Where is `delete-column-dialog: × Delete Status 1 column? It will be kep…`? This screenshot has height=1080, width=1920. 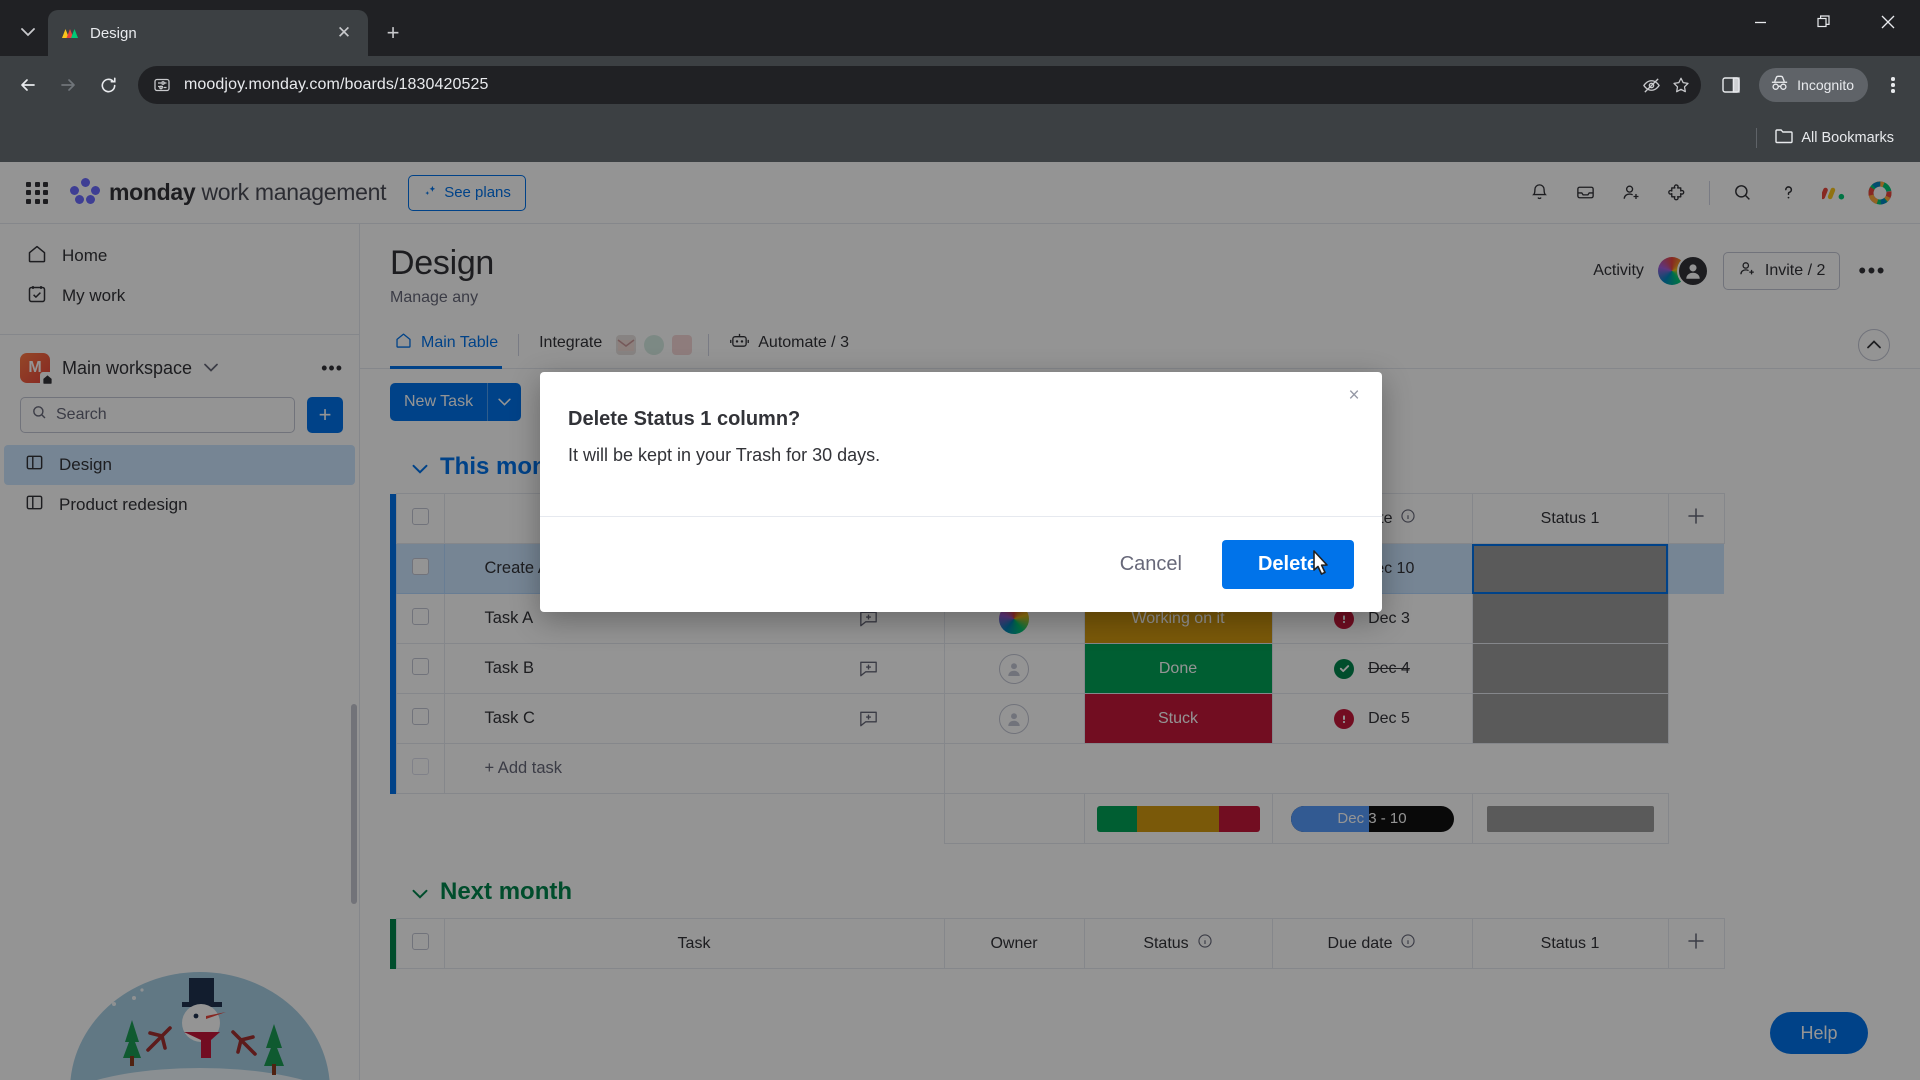 delete-column-dialog: × Delete Status 1 column? It will be kep… is located at coordinates (961, 492).